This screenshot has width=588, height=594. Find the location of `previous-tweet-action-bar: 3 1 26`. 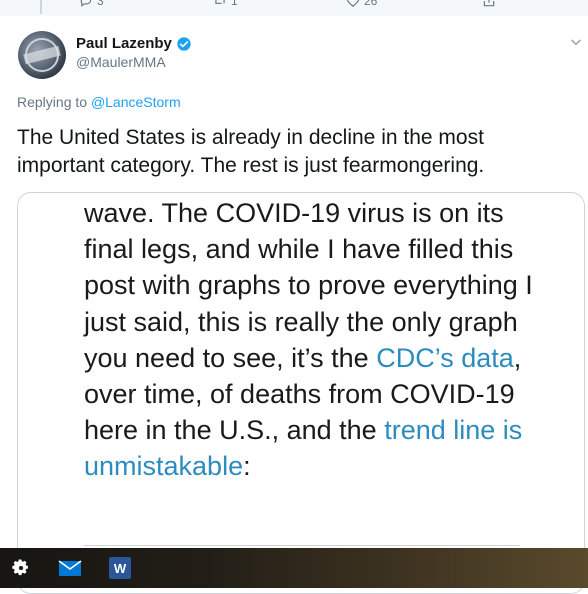

previous-tweet-action-bar: 3 1 26 is located at coordinates (294, 8).